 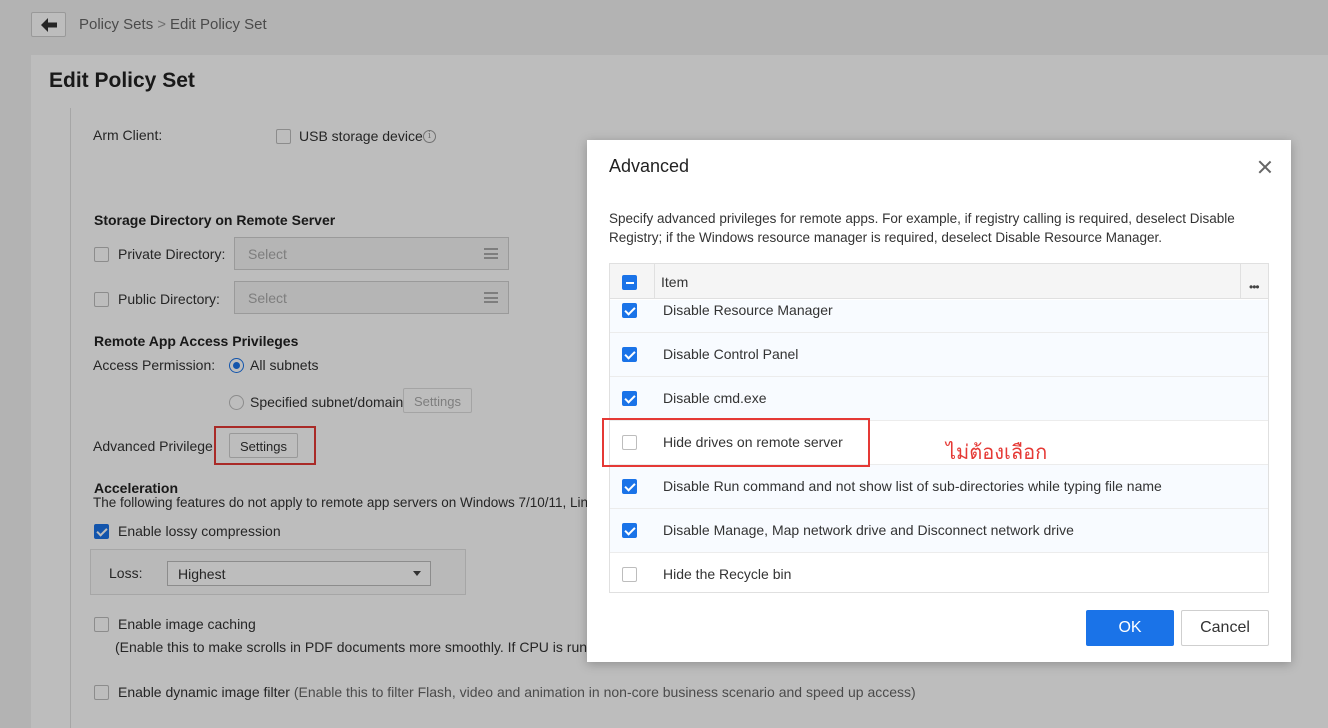 What do you see at coordinates (629, 282) in the screenshot?
I see `select-all-checkbox` at bounding box center [629, 282].